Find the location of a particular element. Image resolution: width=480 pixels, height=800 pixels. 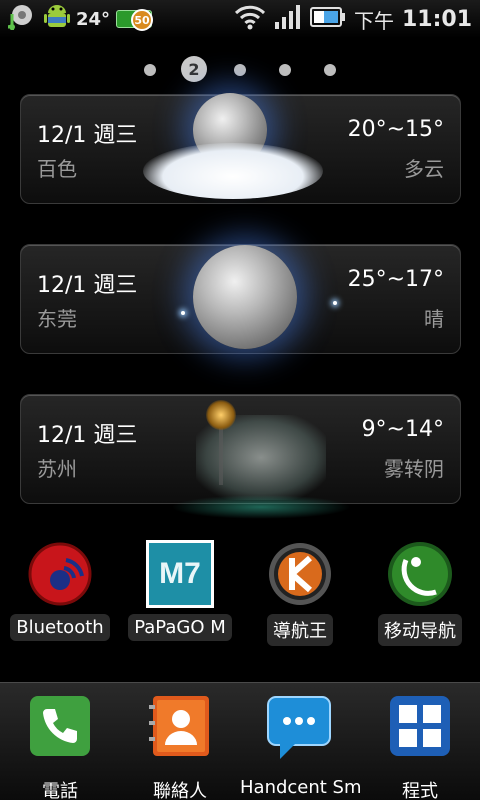

cloud-icon is located at coordinates (233, 171).